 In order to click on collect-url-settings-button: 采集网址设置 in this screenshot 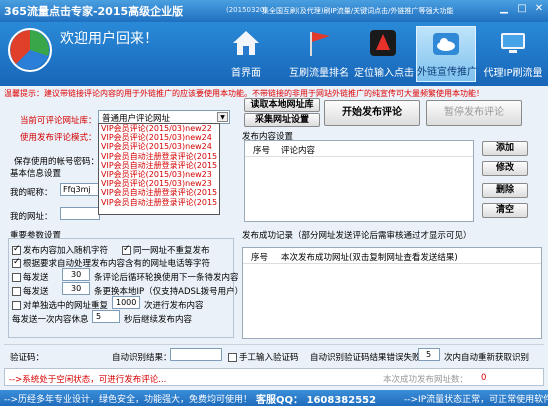, I will do `click(282, 120)`.